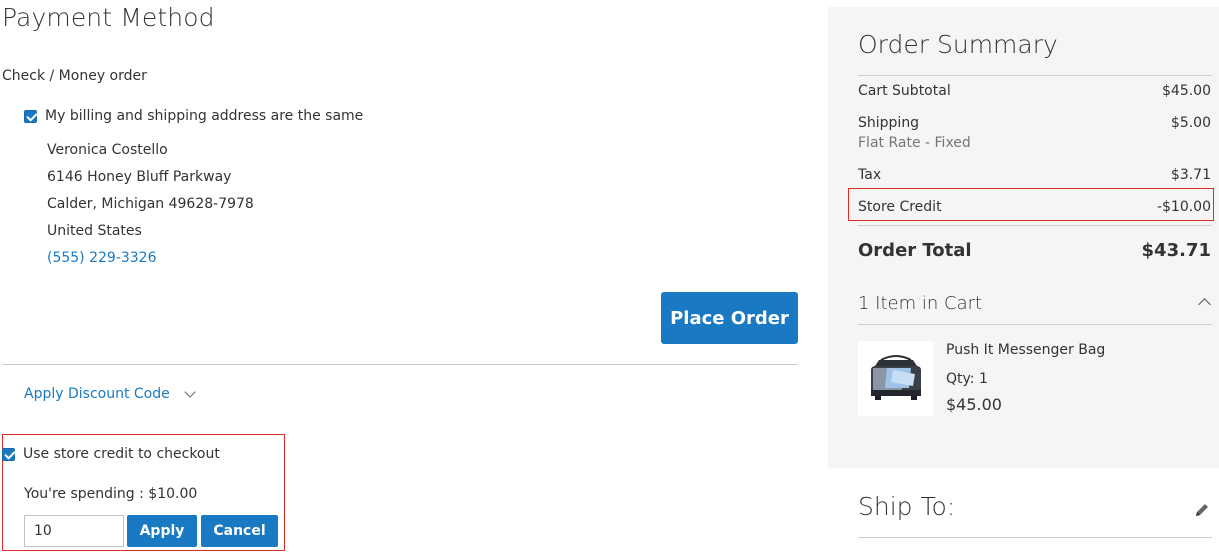  What do you see at coordinates (1186, 91) in the screenshot?
I see `cart-subtotal-value: $45.00` at bounding box center [1186, 91].